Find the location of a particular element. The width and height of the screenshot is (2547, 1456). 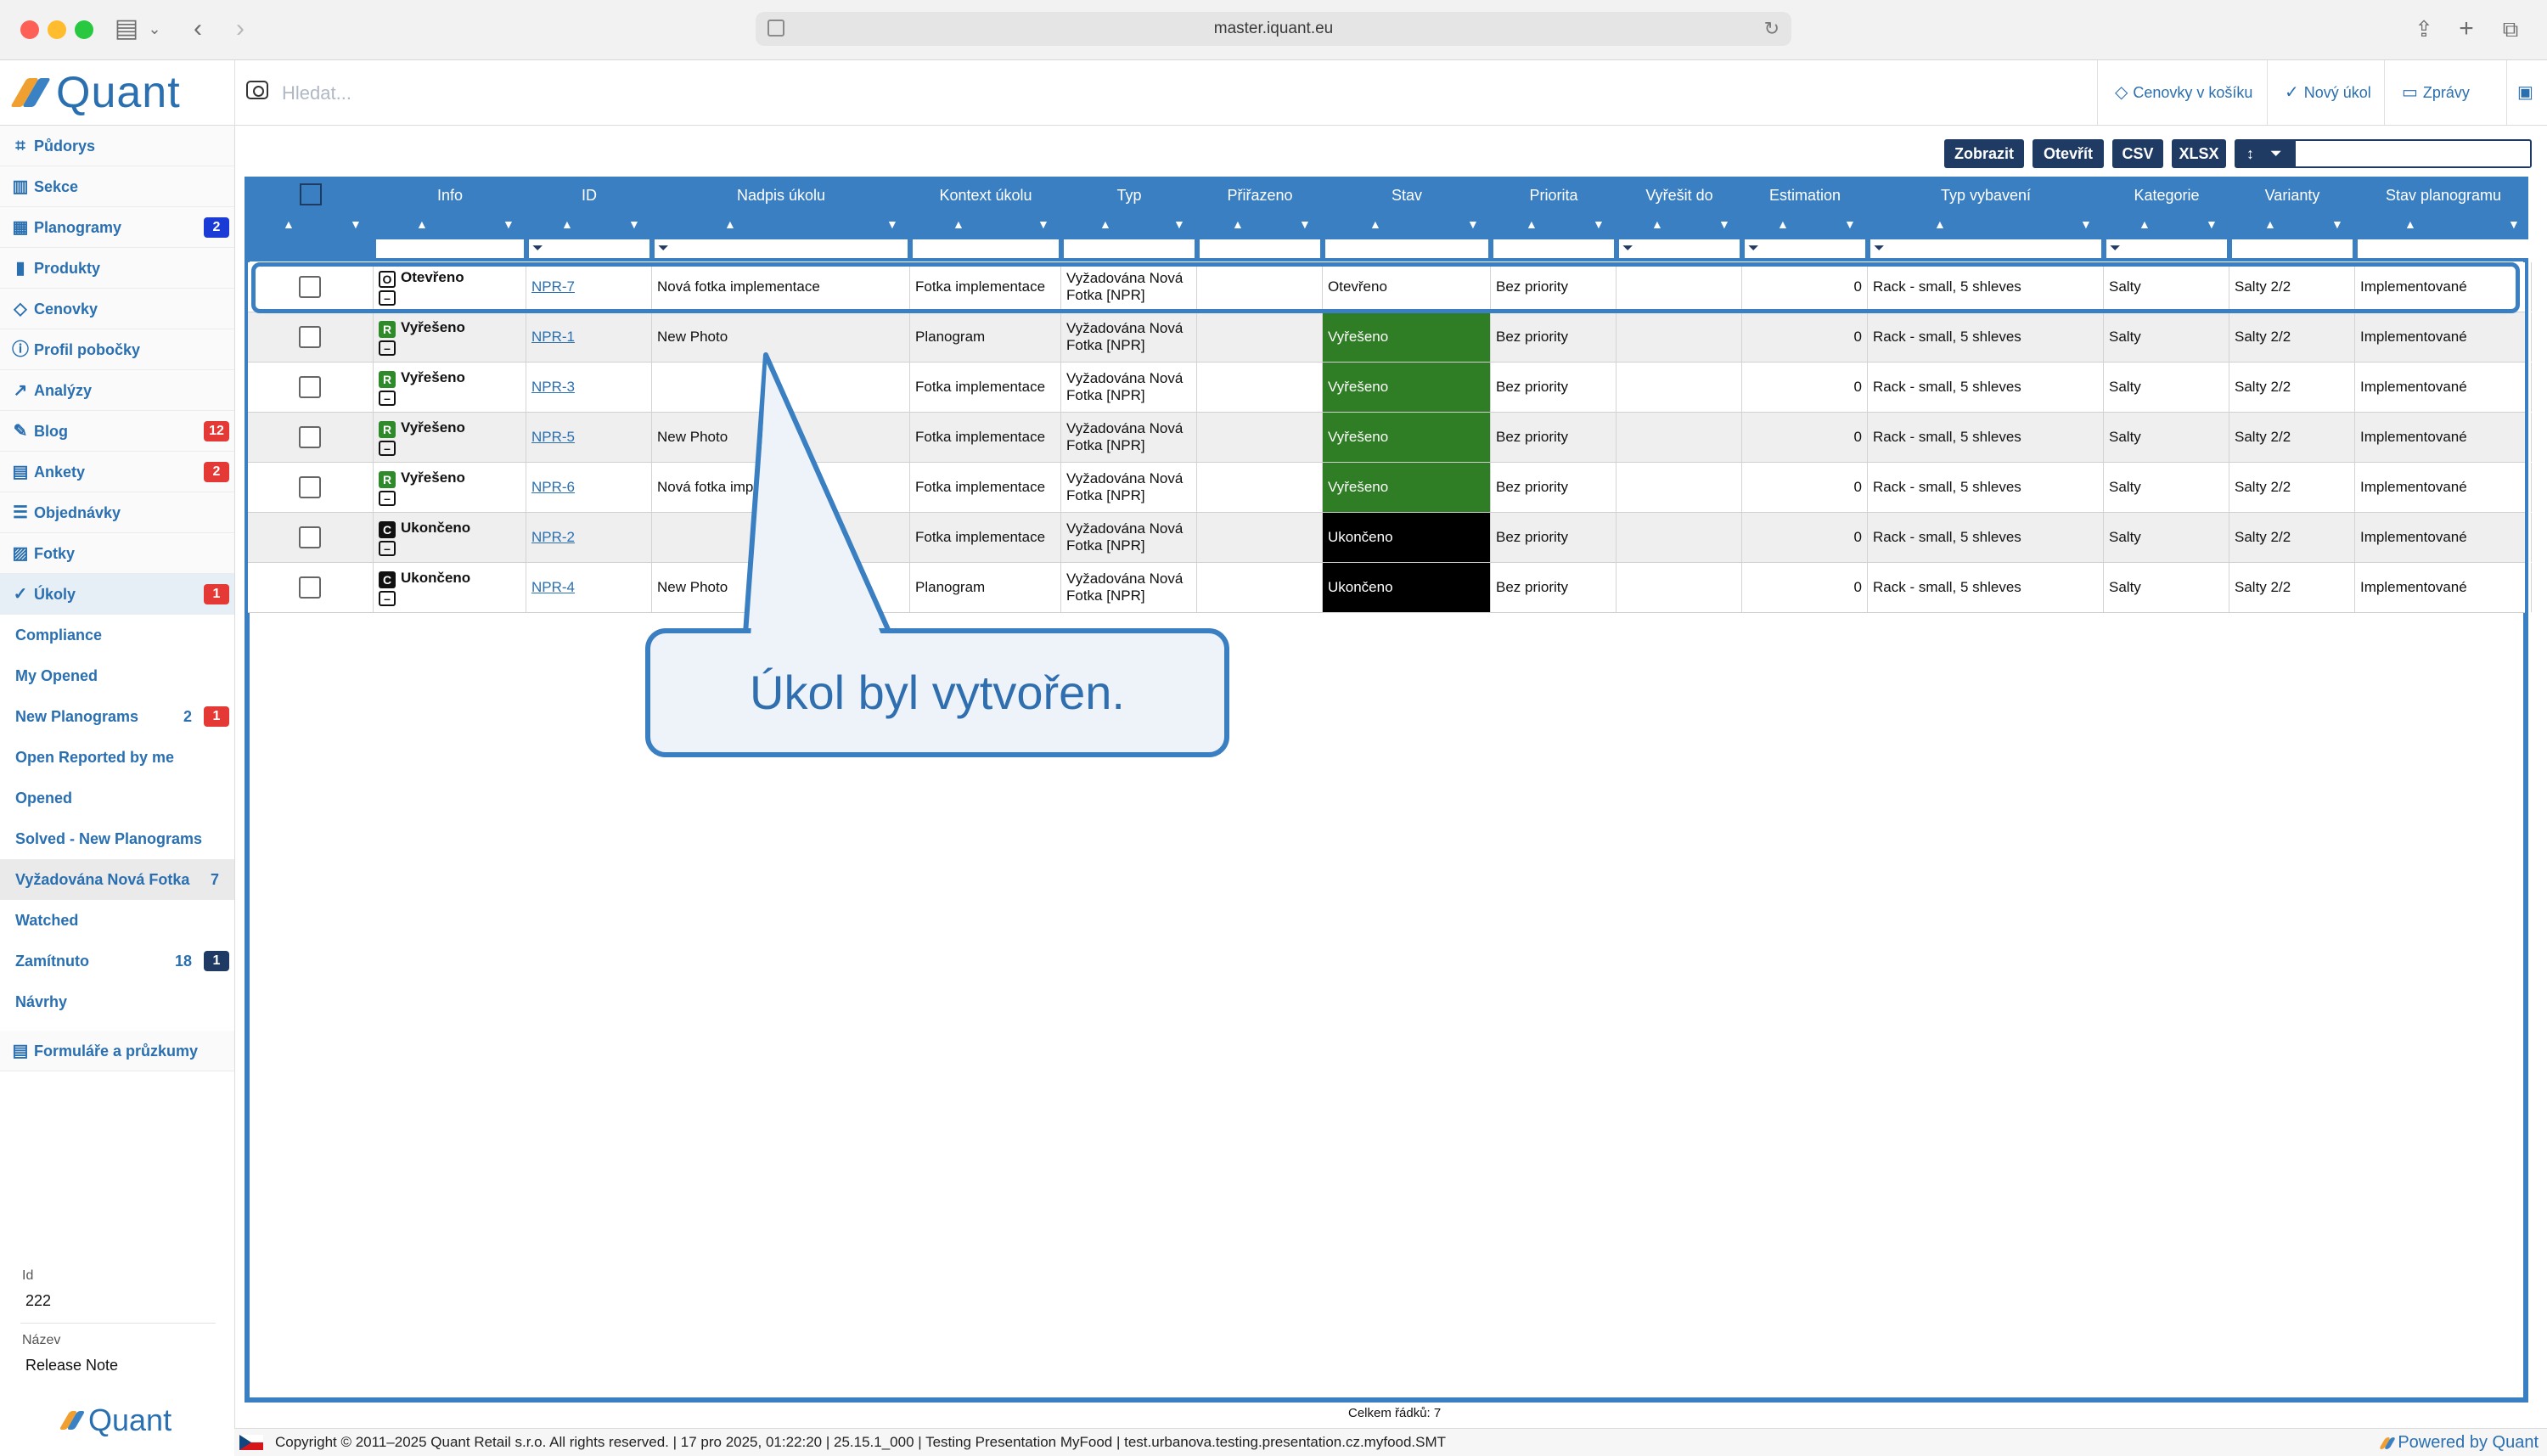

new-tab-icon: + is located at coordinates (2466, 29).